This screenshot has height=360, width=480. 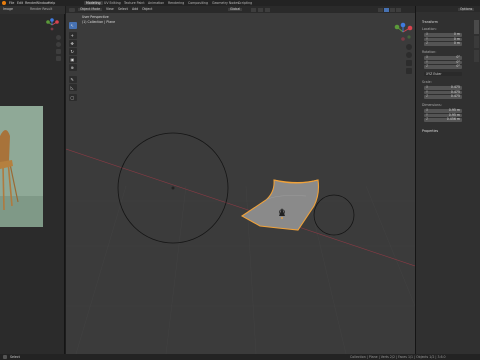 What do you see at coordinates (430, 22) in the screenshot?
I see `transform-section-title: Transform` at bounding box center [430, 22].